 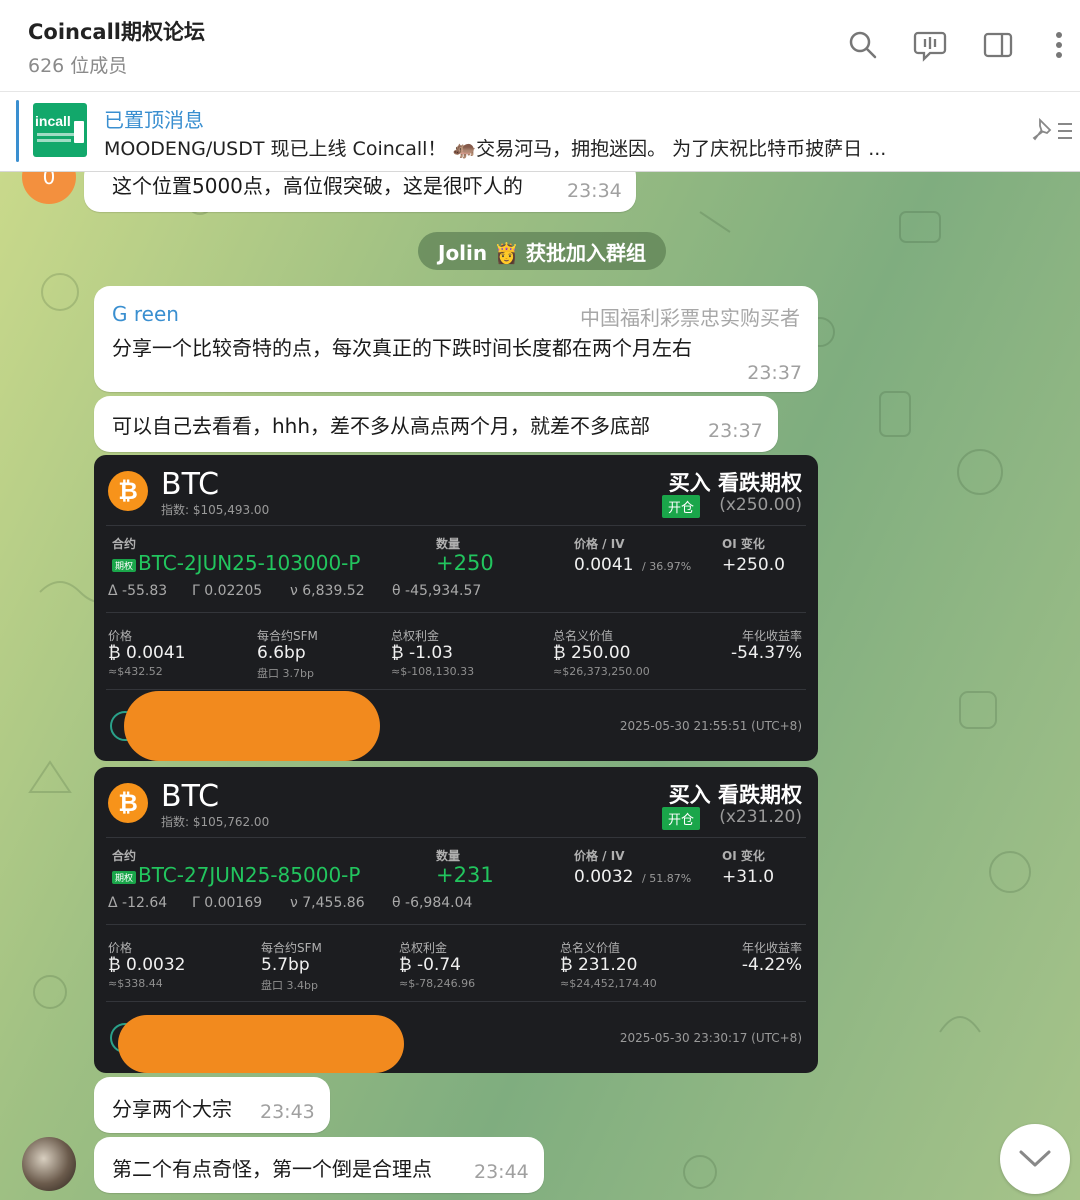 I want to click on premium-usd: ≈$-78,246.96, so click(x=437, y=983).